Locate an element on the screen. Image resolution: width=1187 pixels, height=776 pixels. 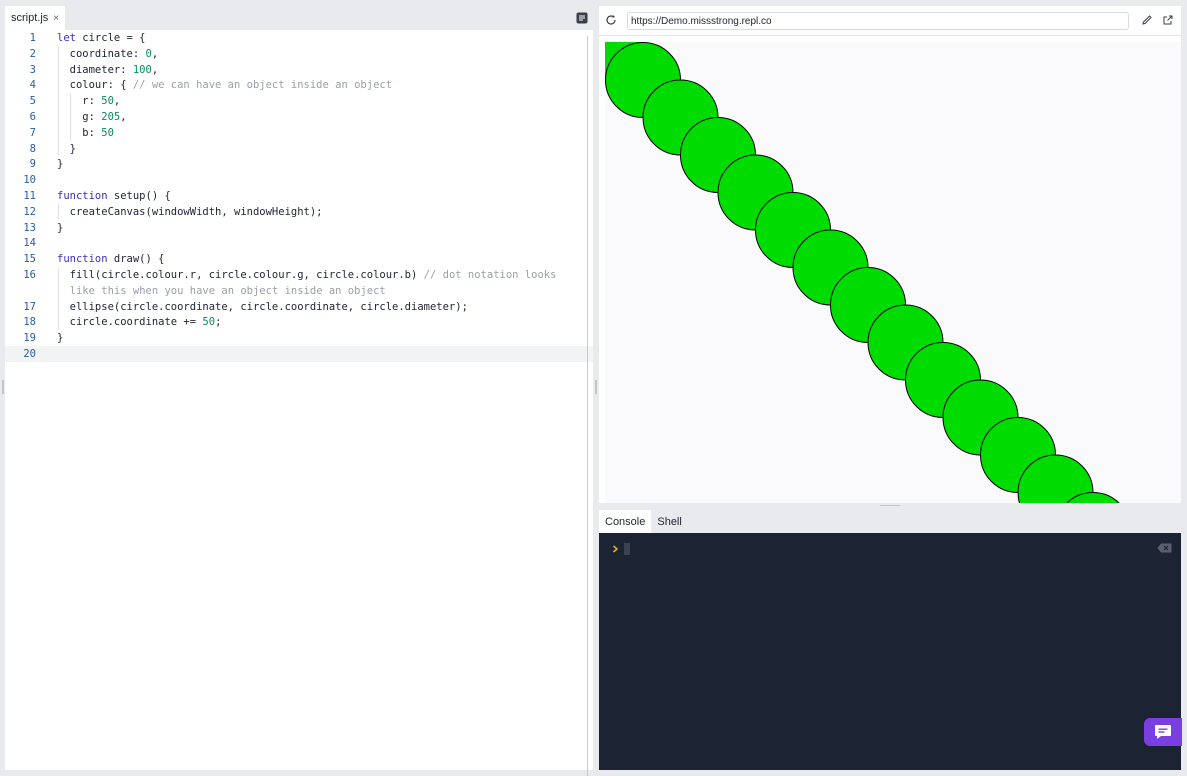
code-text: function draw() { is located at coordinates (111, 259).